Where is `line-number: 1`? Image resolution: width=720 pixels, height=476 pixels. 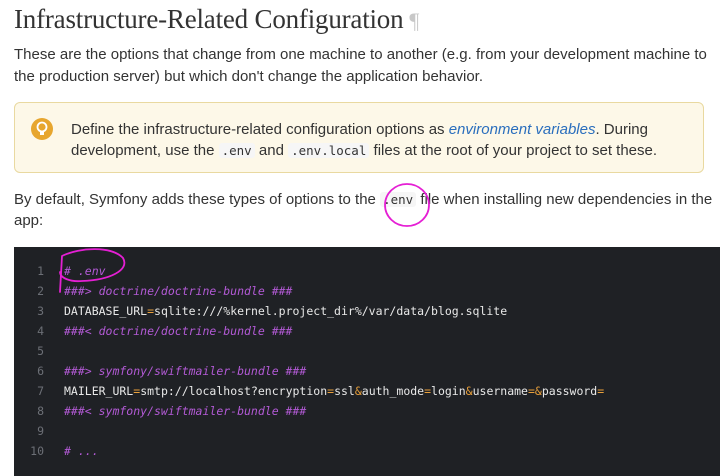 line-number: 1 is located at coordinates (40, 271).